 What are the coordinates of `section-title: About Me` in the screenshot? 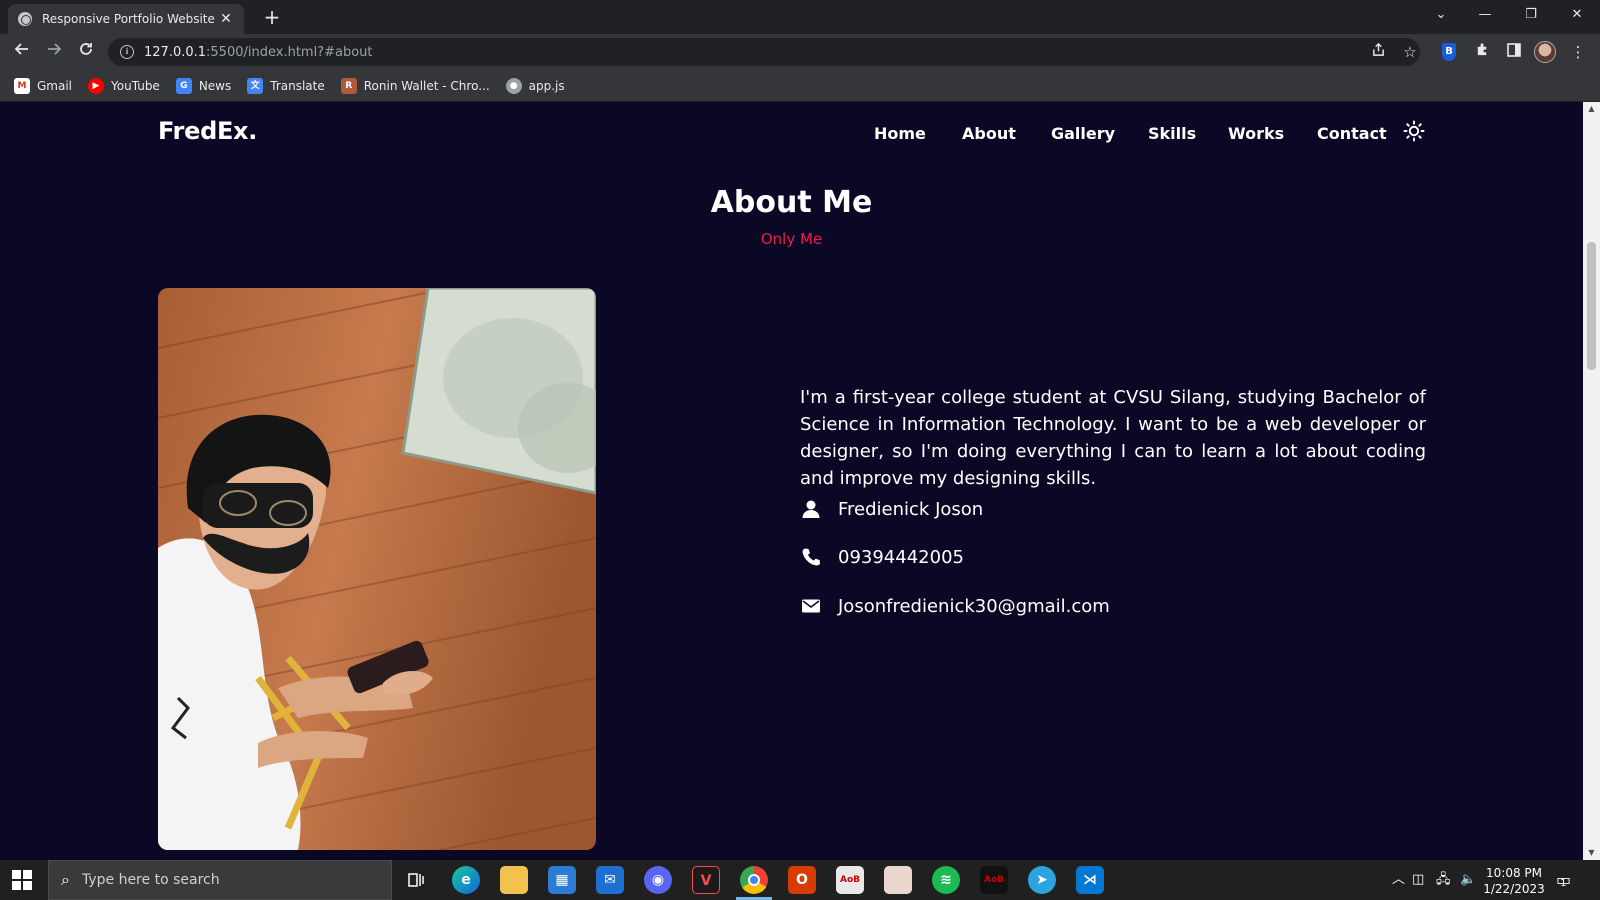 It's located at (791, 202).